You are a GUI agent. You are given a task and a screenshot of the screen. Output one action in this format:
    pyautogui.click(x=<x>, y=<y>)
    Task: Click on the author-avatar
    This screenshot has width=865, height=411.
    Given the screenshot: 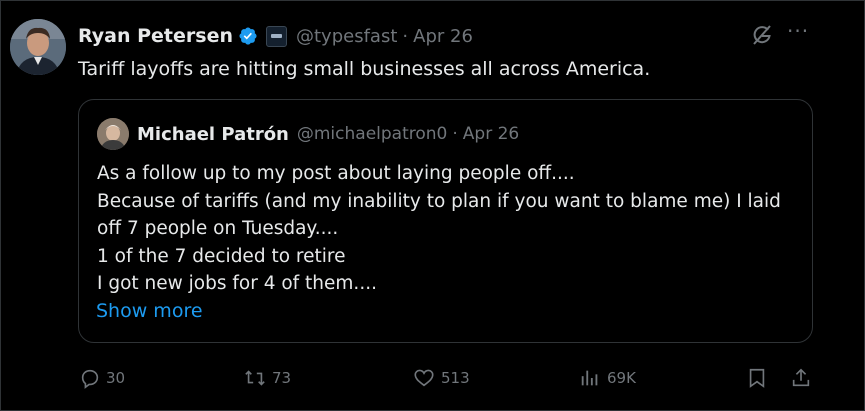 What is the action you would take?
    pyautogui.click(x=38, y=47)
    